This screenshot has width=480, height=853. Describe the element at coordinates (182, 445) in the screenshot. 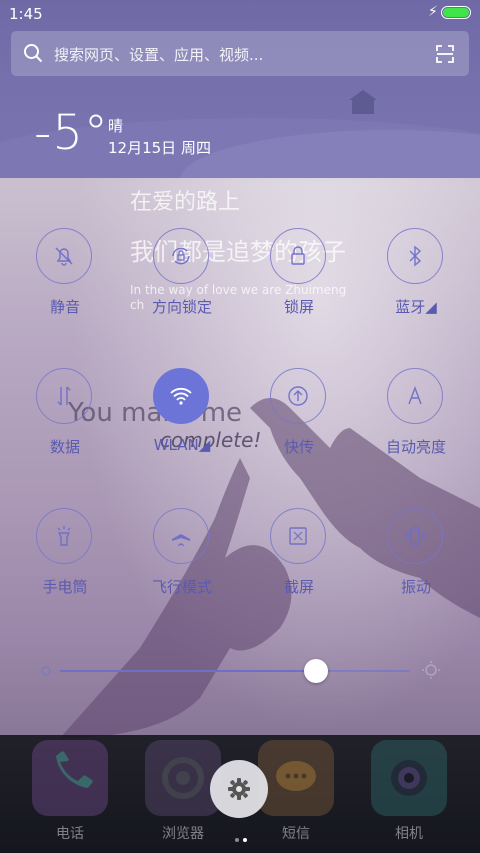

I see `toggle-wlan-label: WLAN◢` at that location.